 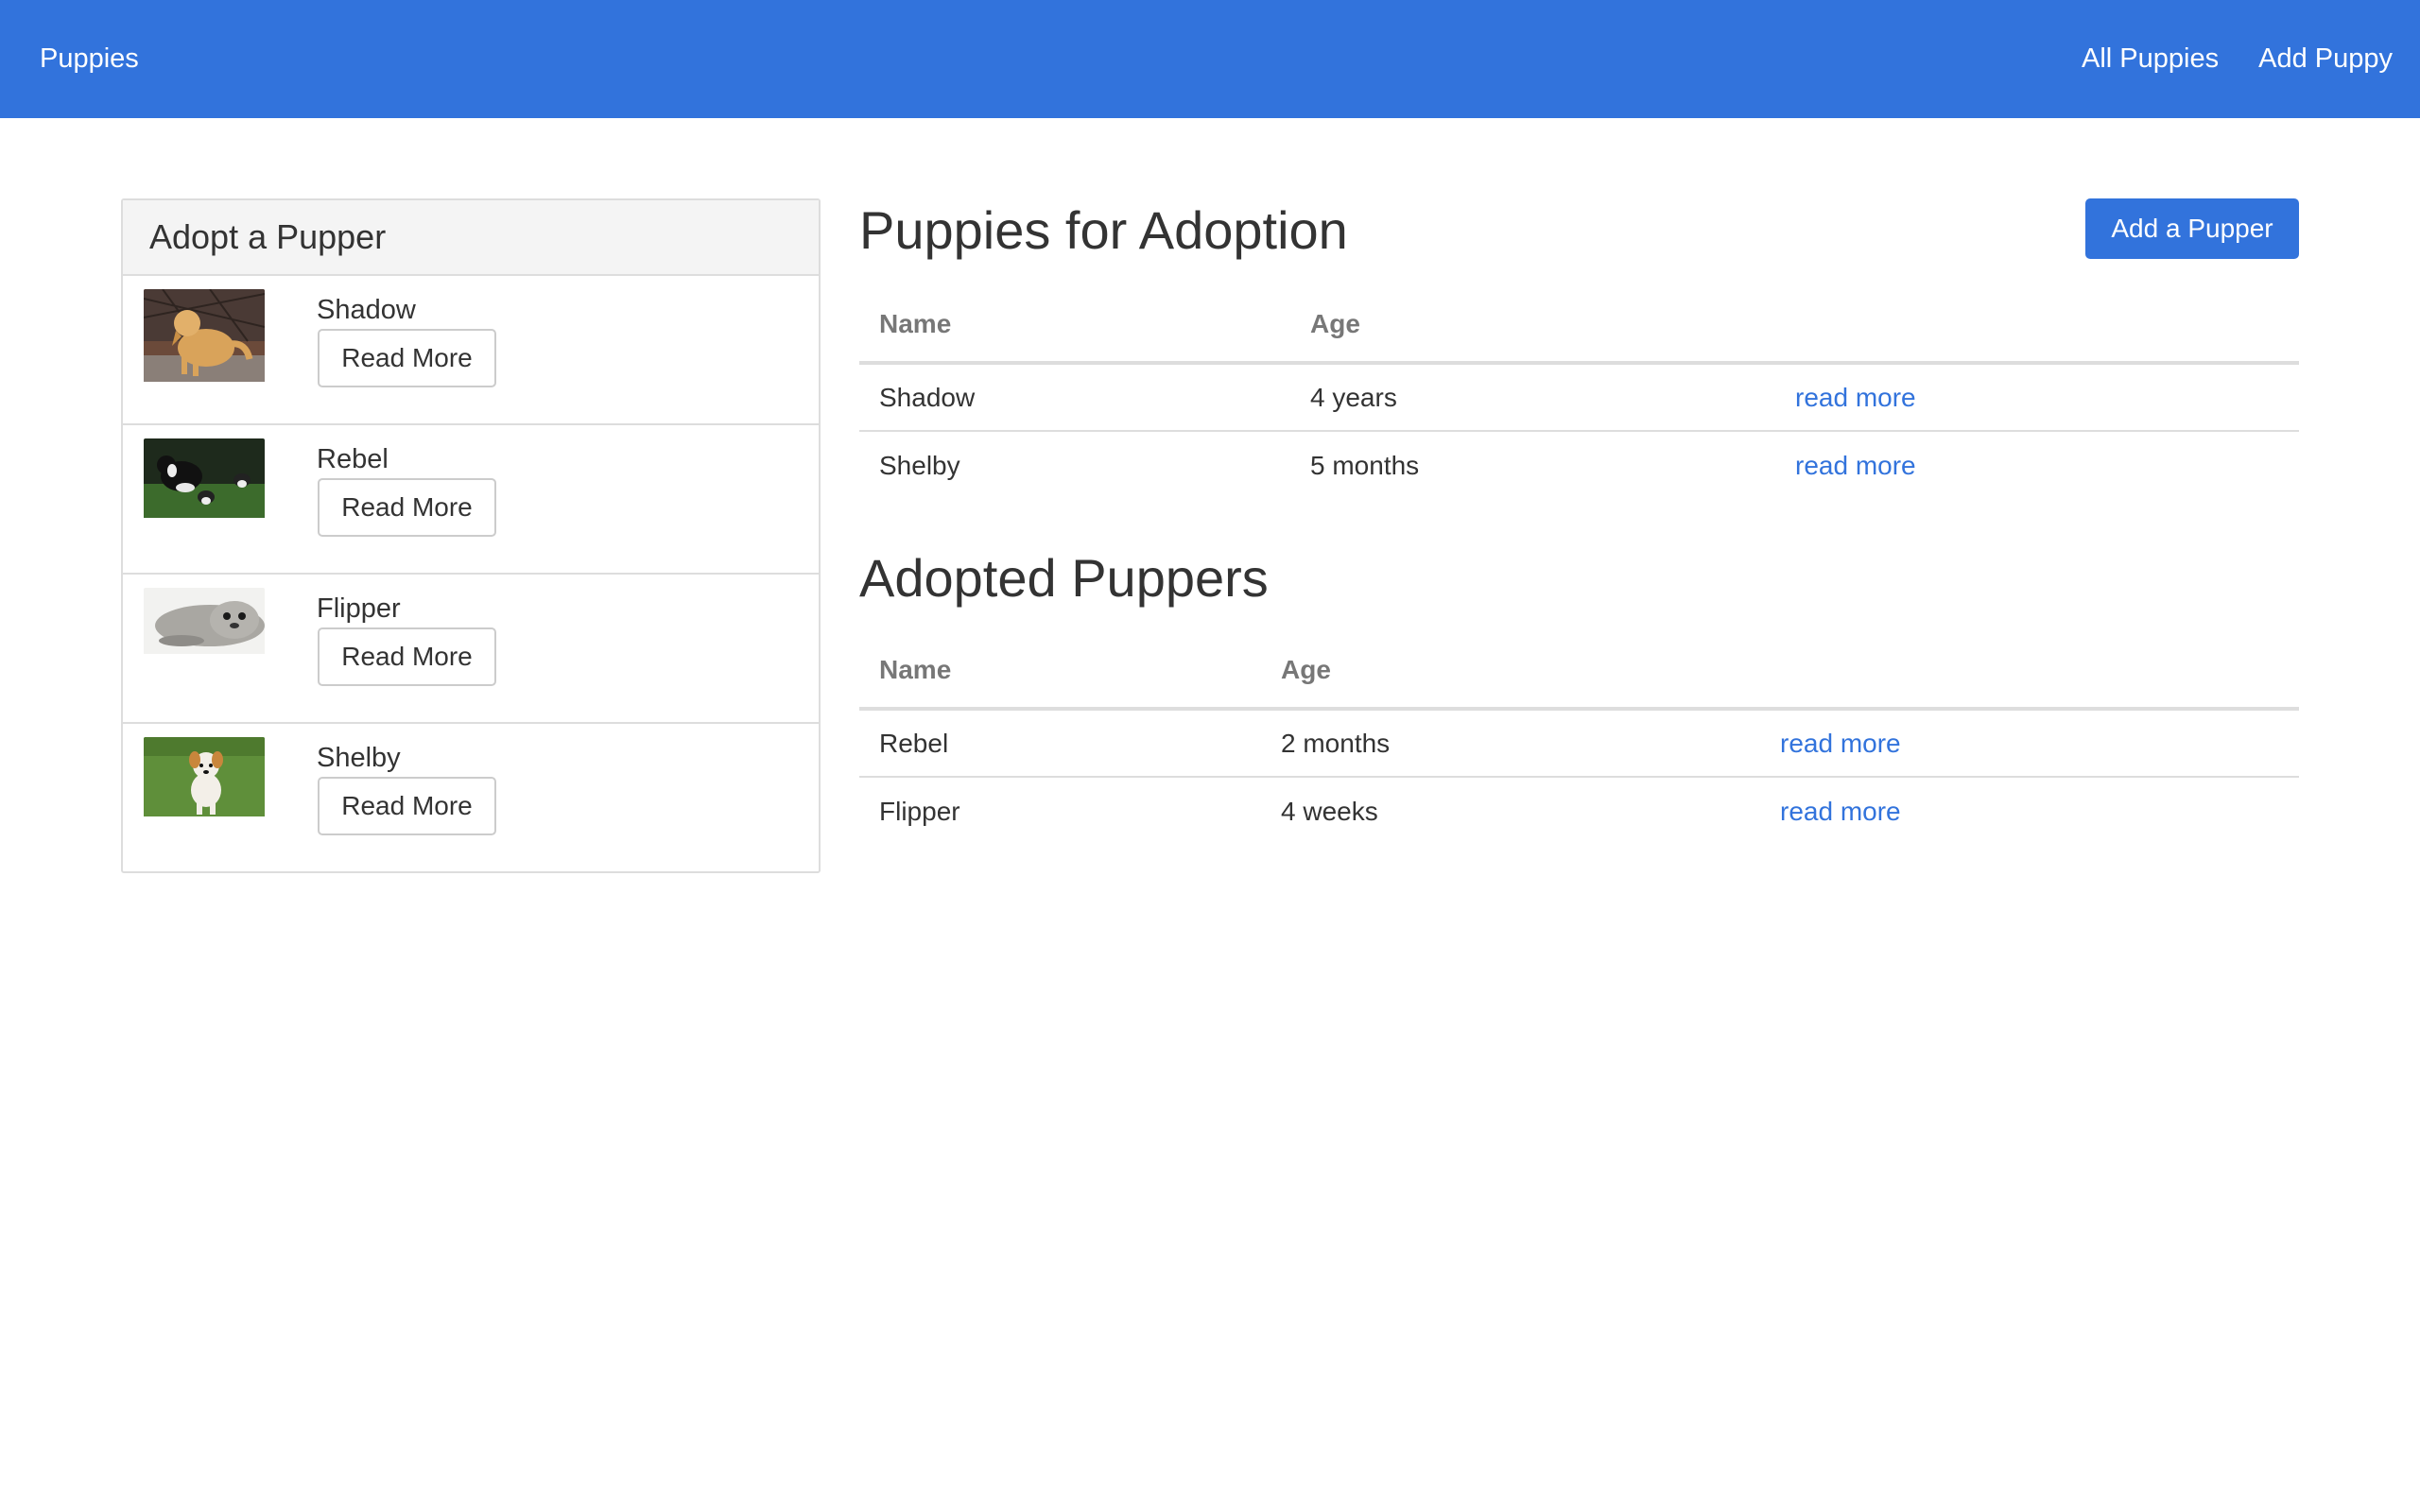 I want to click on read-more-button-flipper: Read More, so click(x=407, y=656).